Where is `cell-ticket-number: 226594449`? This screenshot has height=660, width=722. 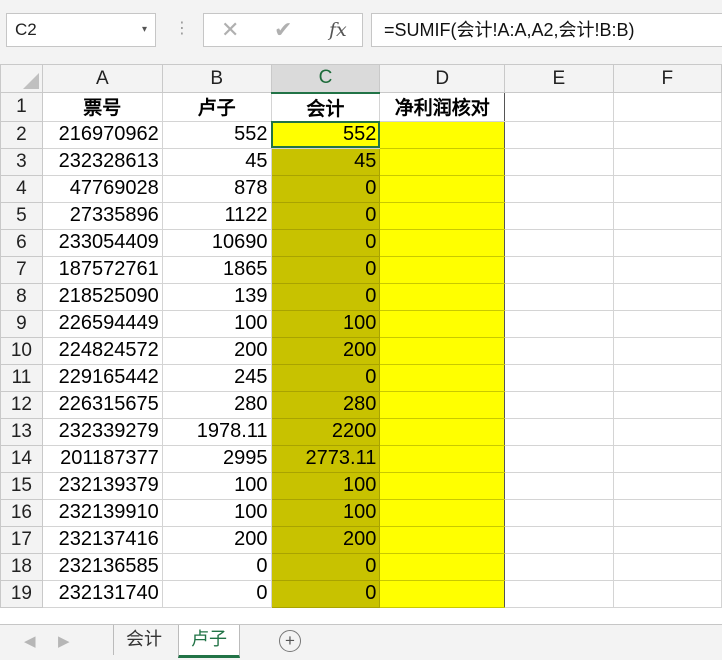
cell-ticket-number: 226594449 is located at coordinates (102, 323).